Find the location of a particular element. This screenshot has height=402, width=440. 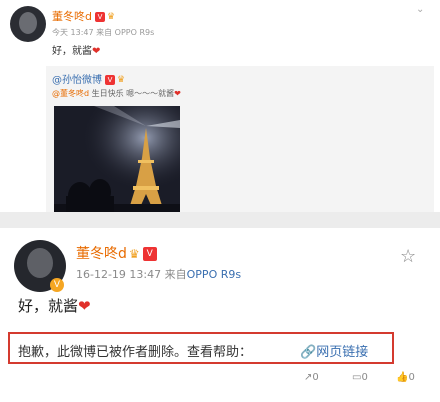

chevron-down-icon: ⌄ is located at coordinates (420, 9).